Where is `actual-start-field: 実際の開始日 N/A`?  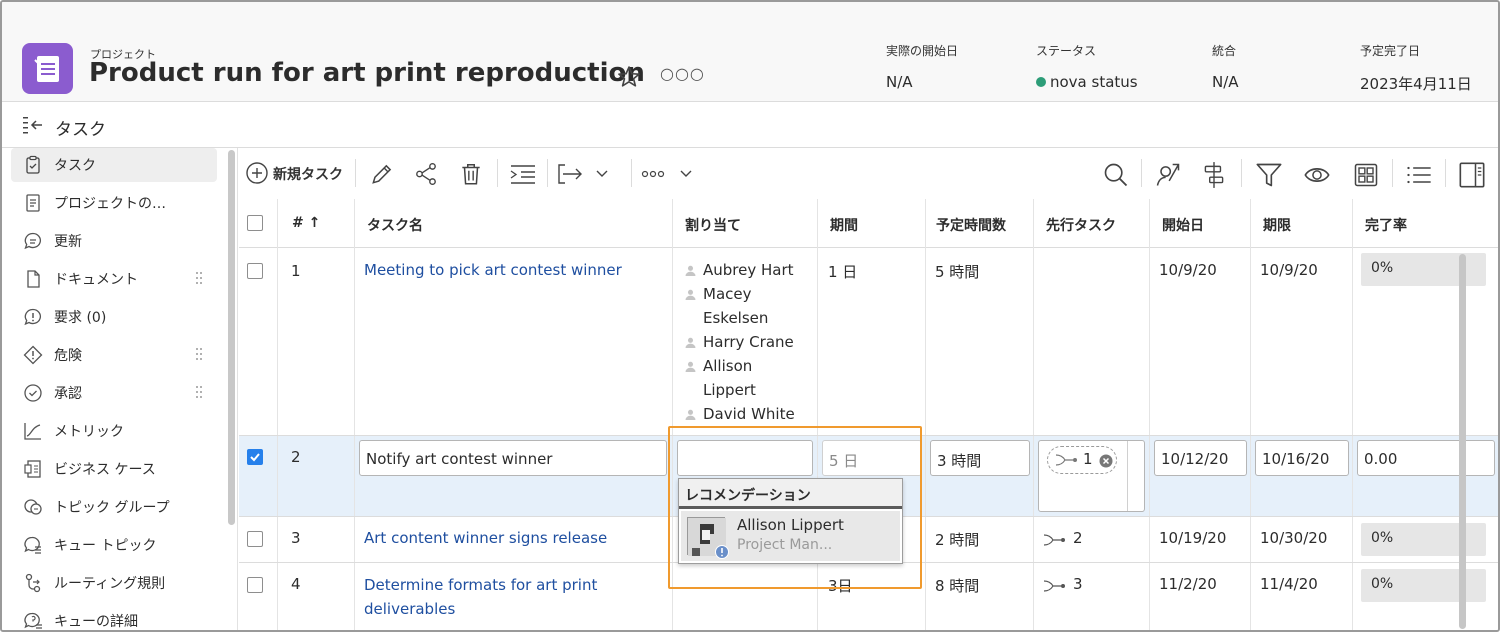
actual-start-field: 実際の開始日 N/A is located at coordinates (922, 66).